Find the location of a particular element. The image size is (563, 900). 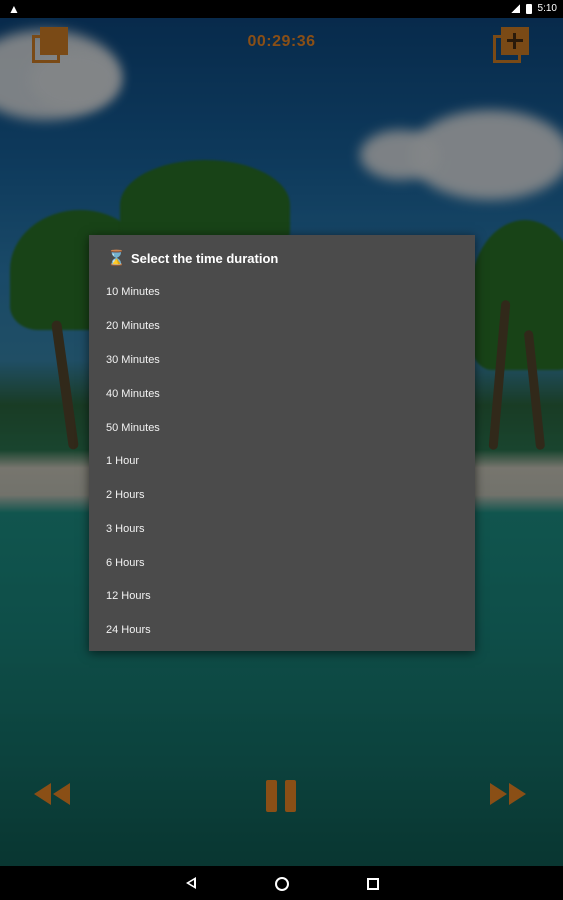

system-nav-bar is located at coordinates (281, 883).